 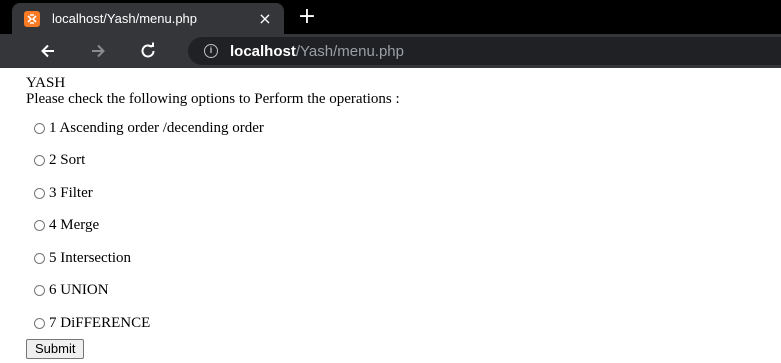 I want to click on option-label: 6 UNION, so click(x=79, y=290).